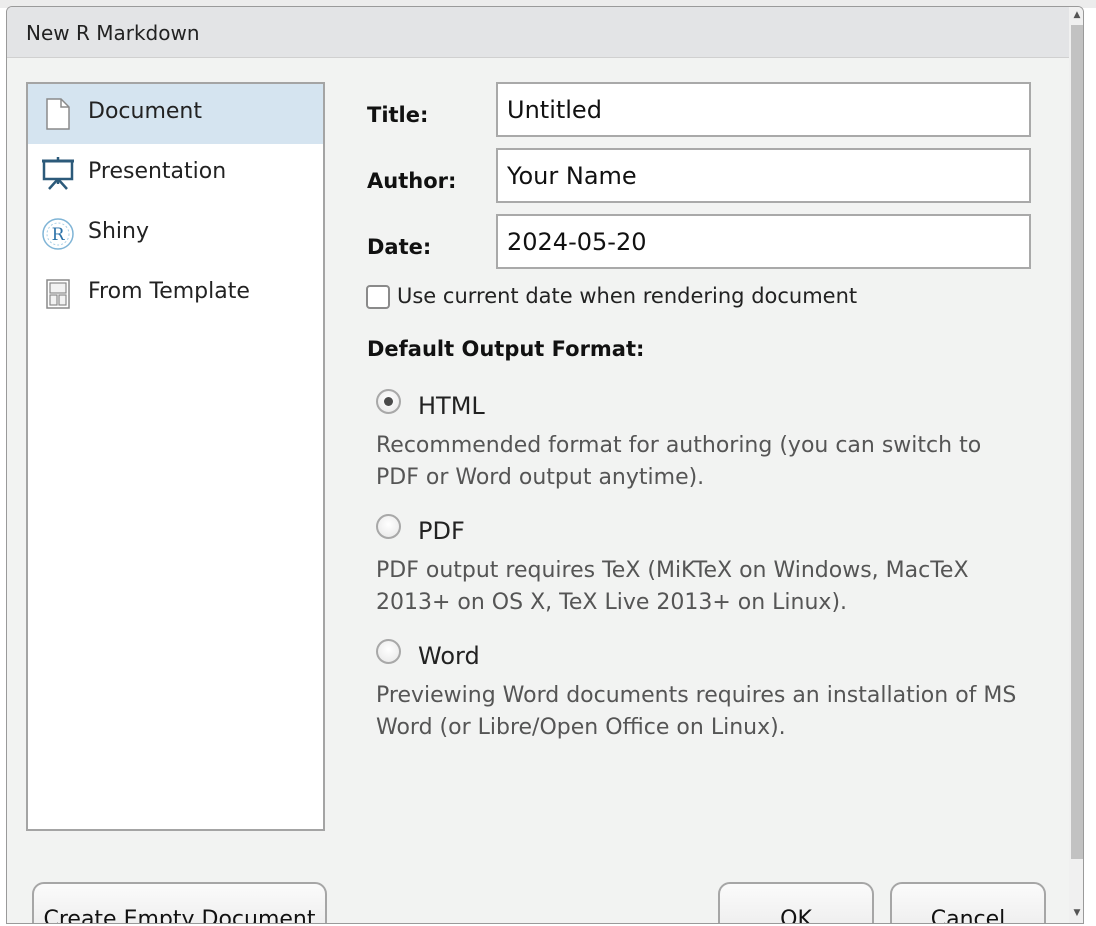 This screenshot has width=1096, height=926. I want to click on sidebar-item-label: Presentation, so click(157, 171).